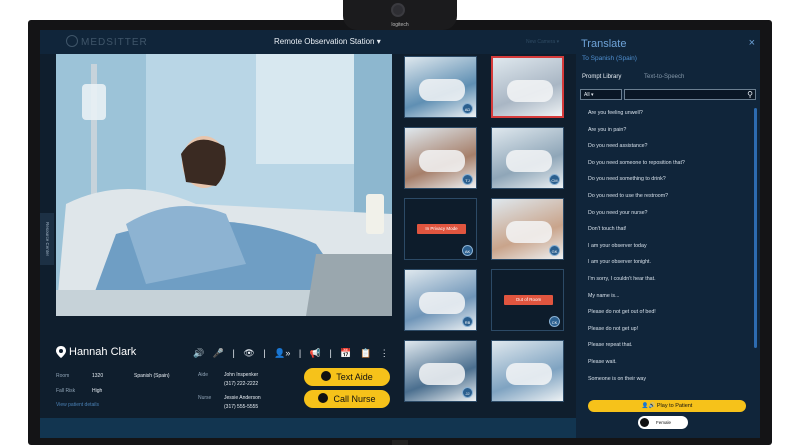  I want to click on search-icon: ⚲, so click(750, 94).